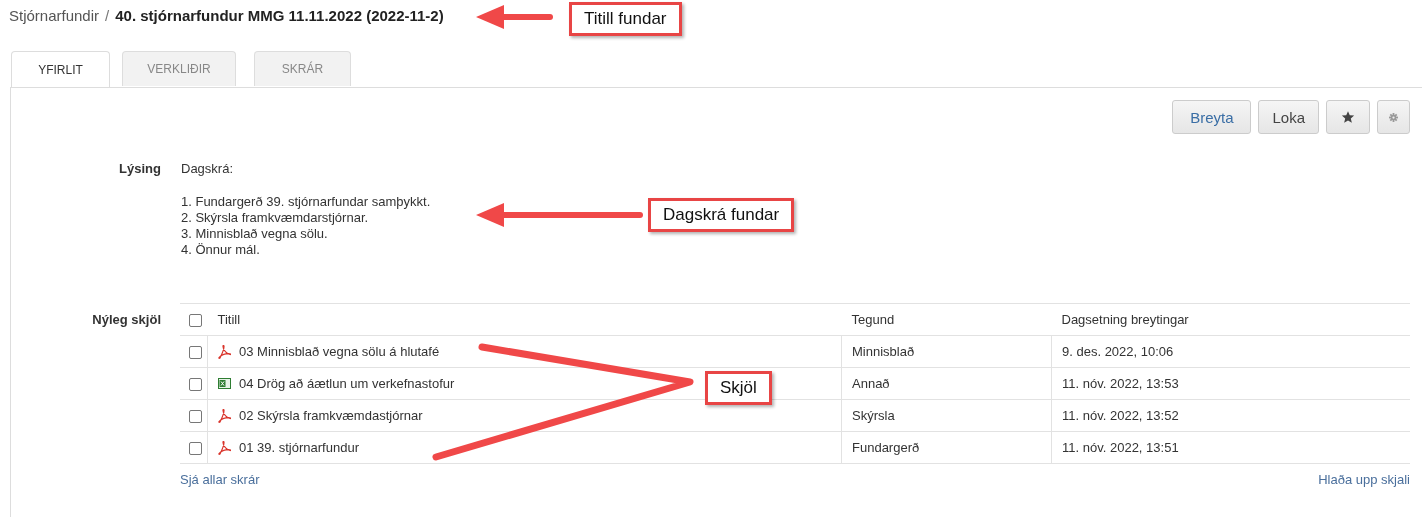 This screenshot has height=517, width=1422. Describe the element at coordinates (220, 479) in the screenshot. I see `see-all-files-link: Sjá allar skrár` at that location.